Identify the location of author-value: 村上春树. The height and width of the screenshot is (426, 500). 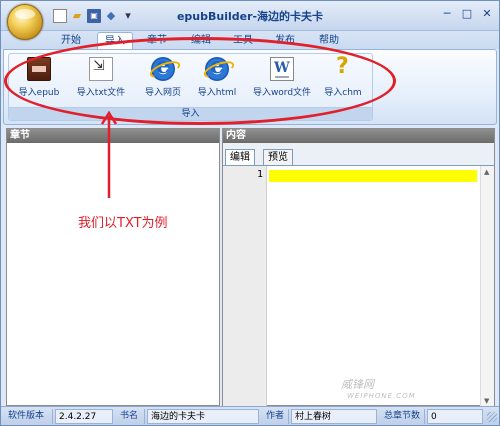
(334, 416).